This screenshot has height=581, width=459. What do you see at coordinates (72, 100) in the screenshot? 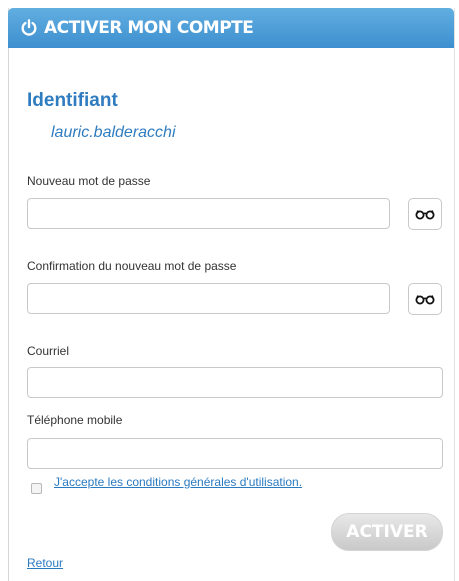
I see `identifier-heading: Identifiant` at bounding box center [72, 100].